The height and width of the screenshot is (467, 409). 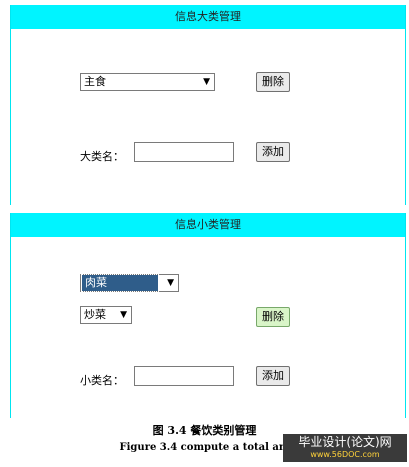 I want to click on subcategory-name-input, so click(x=184, y=376).